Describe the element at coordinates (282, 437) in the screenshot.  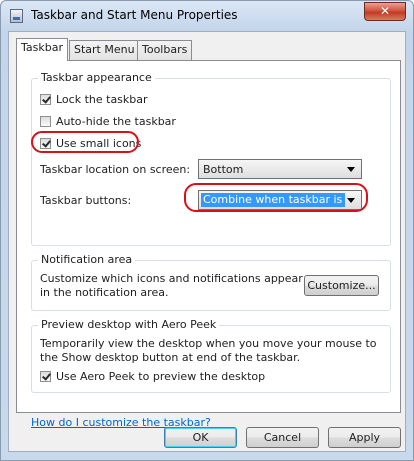
I see `cancel-button: Cancel` at that location.